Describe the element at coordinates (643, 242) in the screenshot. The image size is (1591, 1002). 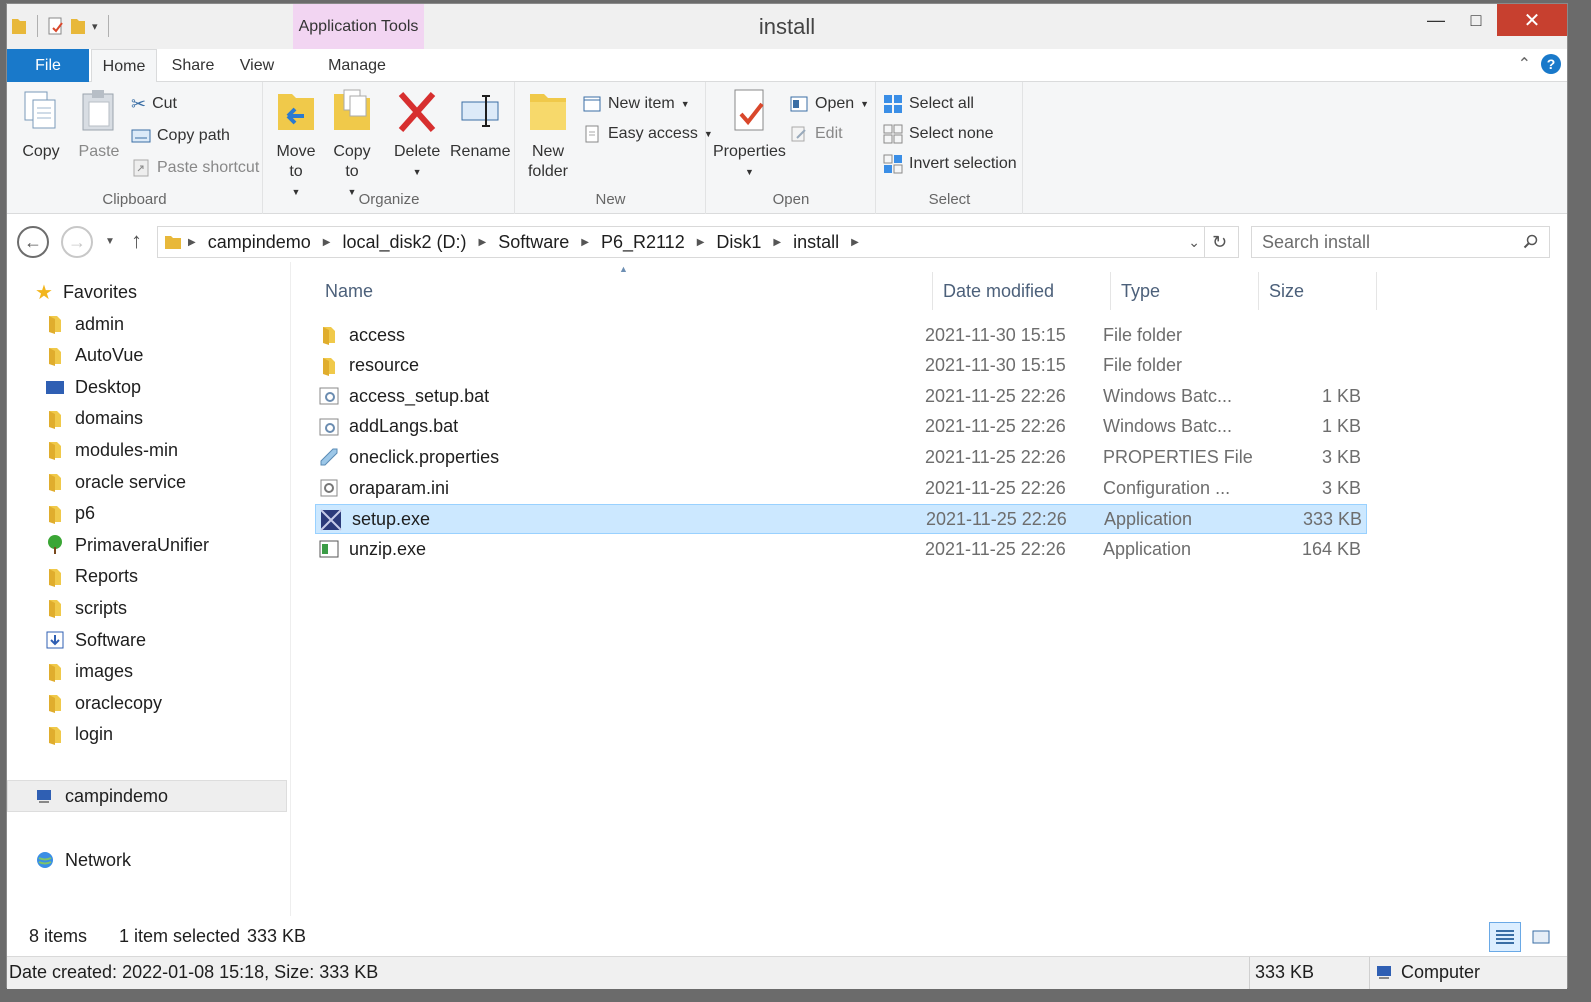
I see `breadcrumb-p6-r2112: P6_R2112` at that location.